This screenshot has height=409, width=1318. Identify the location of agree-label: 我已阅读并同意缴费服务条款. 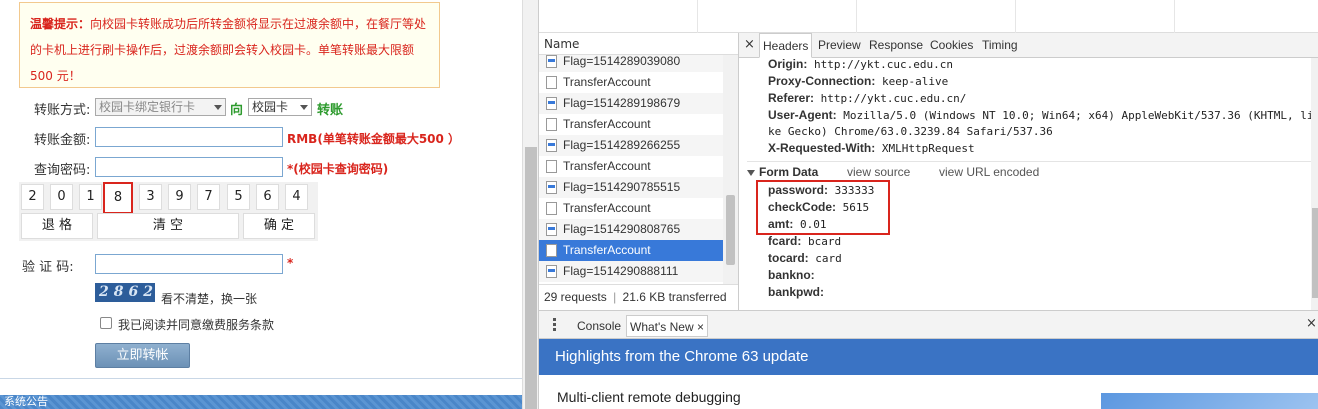
(196, 325).